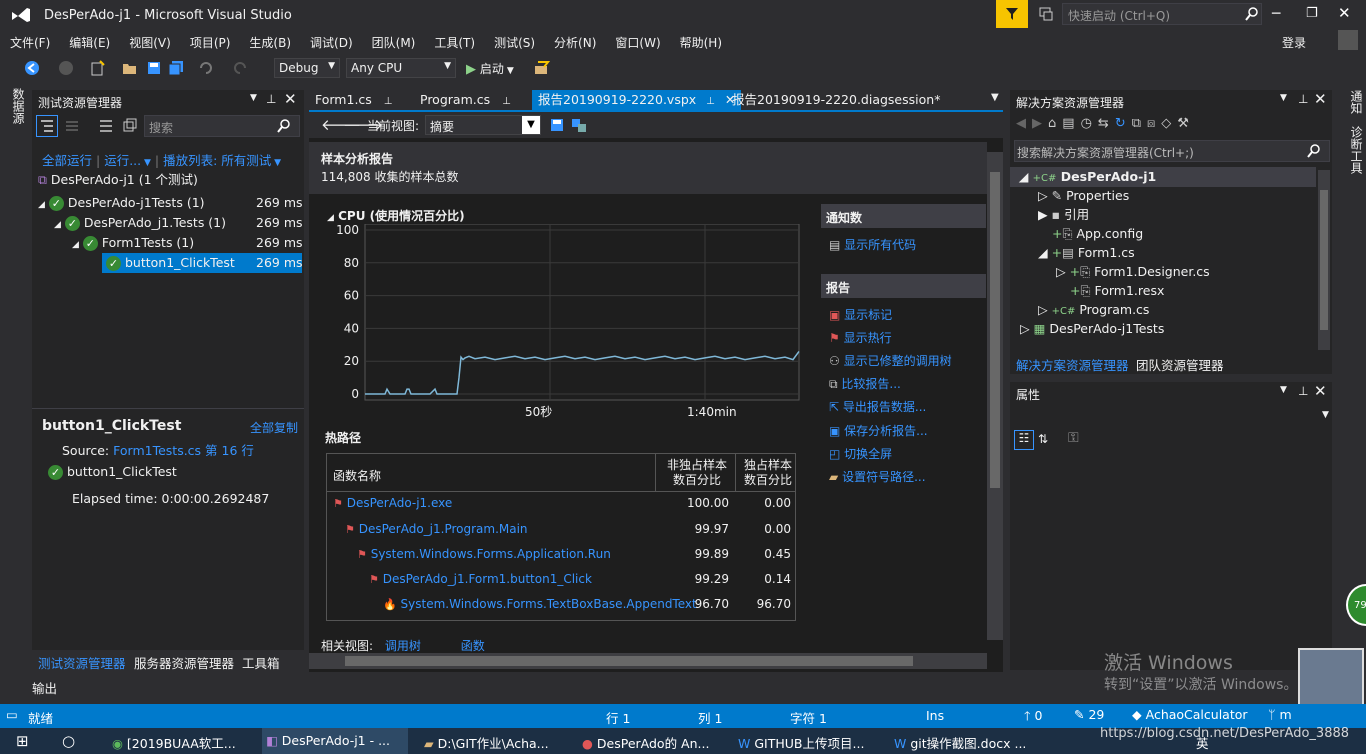 Image resolution: width=1366 pixels, height=754 pixels. I want to click on show-all-code-link: ▤ 显示所有代码, so click(872, 244).